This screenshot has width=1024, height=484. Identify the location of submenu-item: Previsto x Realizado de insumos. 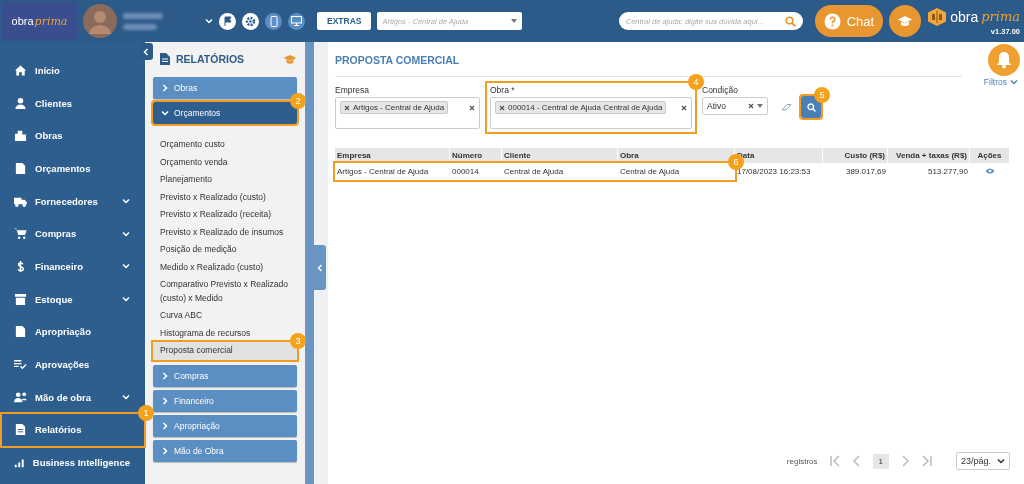
(222, 232).